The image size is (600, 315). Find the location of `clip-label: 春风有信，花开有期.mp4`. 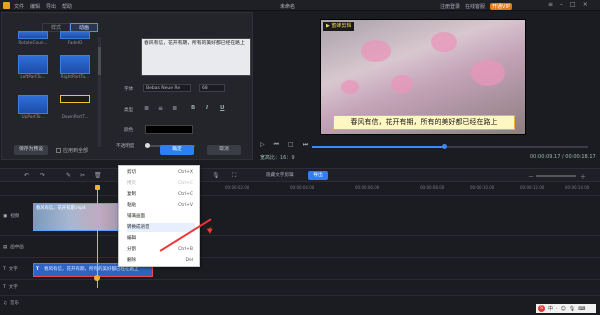

clip-label: 春风有信，花开有期.mp4 is located at coordinates (61, 208).